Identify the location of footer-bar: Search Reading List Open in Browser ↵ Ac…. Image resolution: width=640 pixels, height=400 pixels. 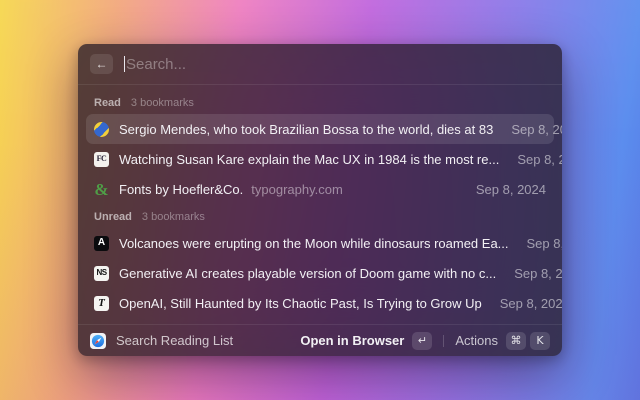
(320, 340).